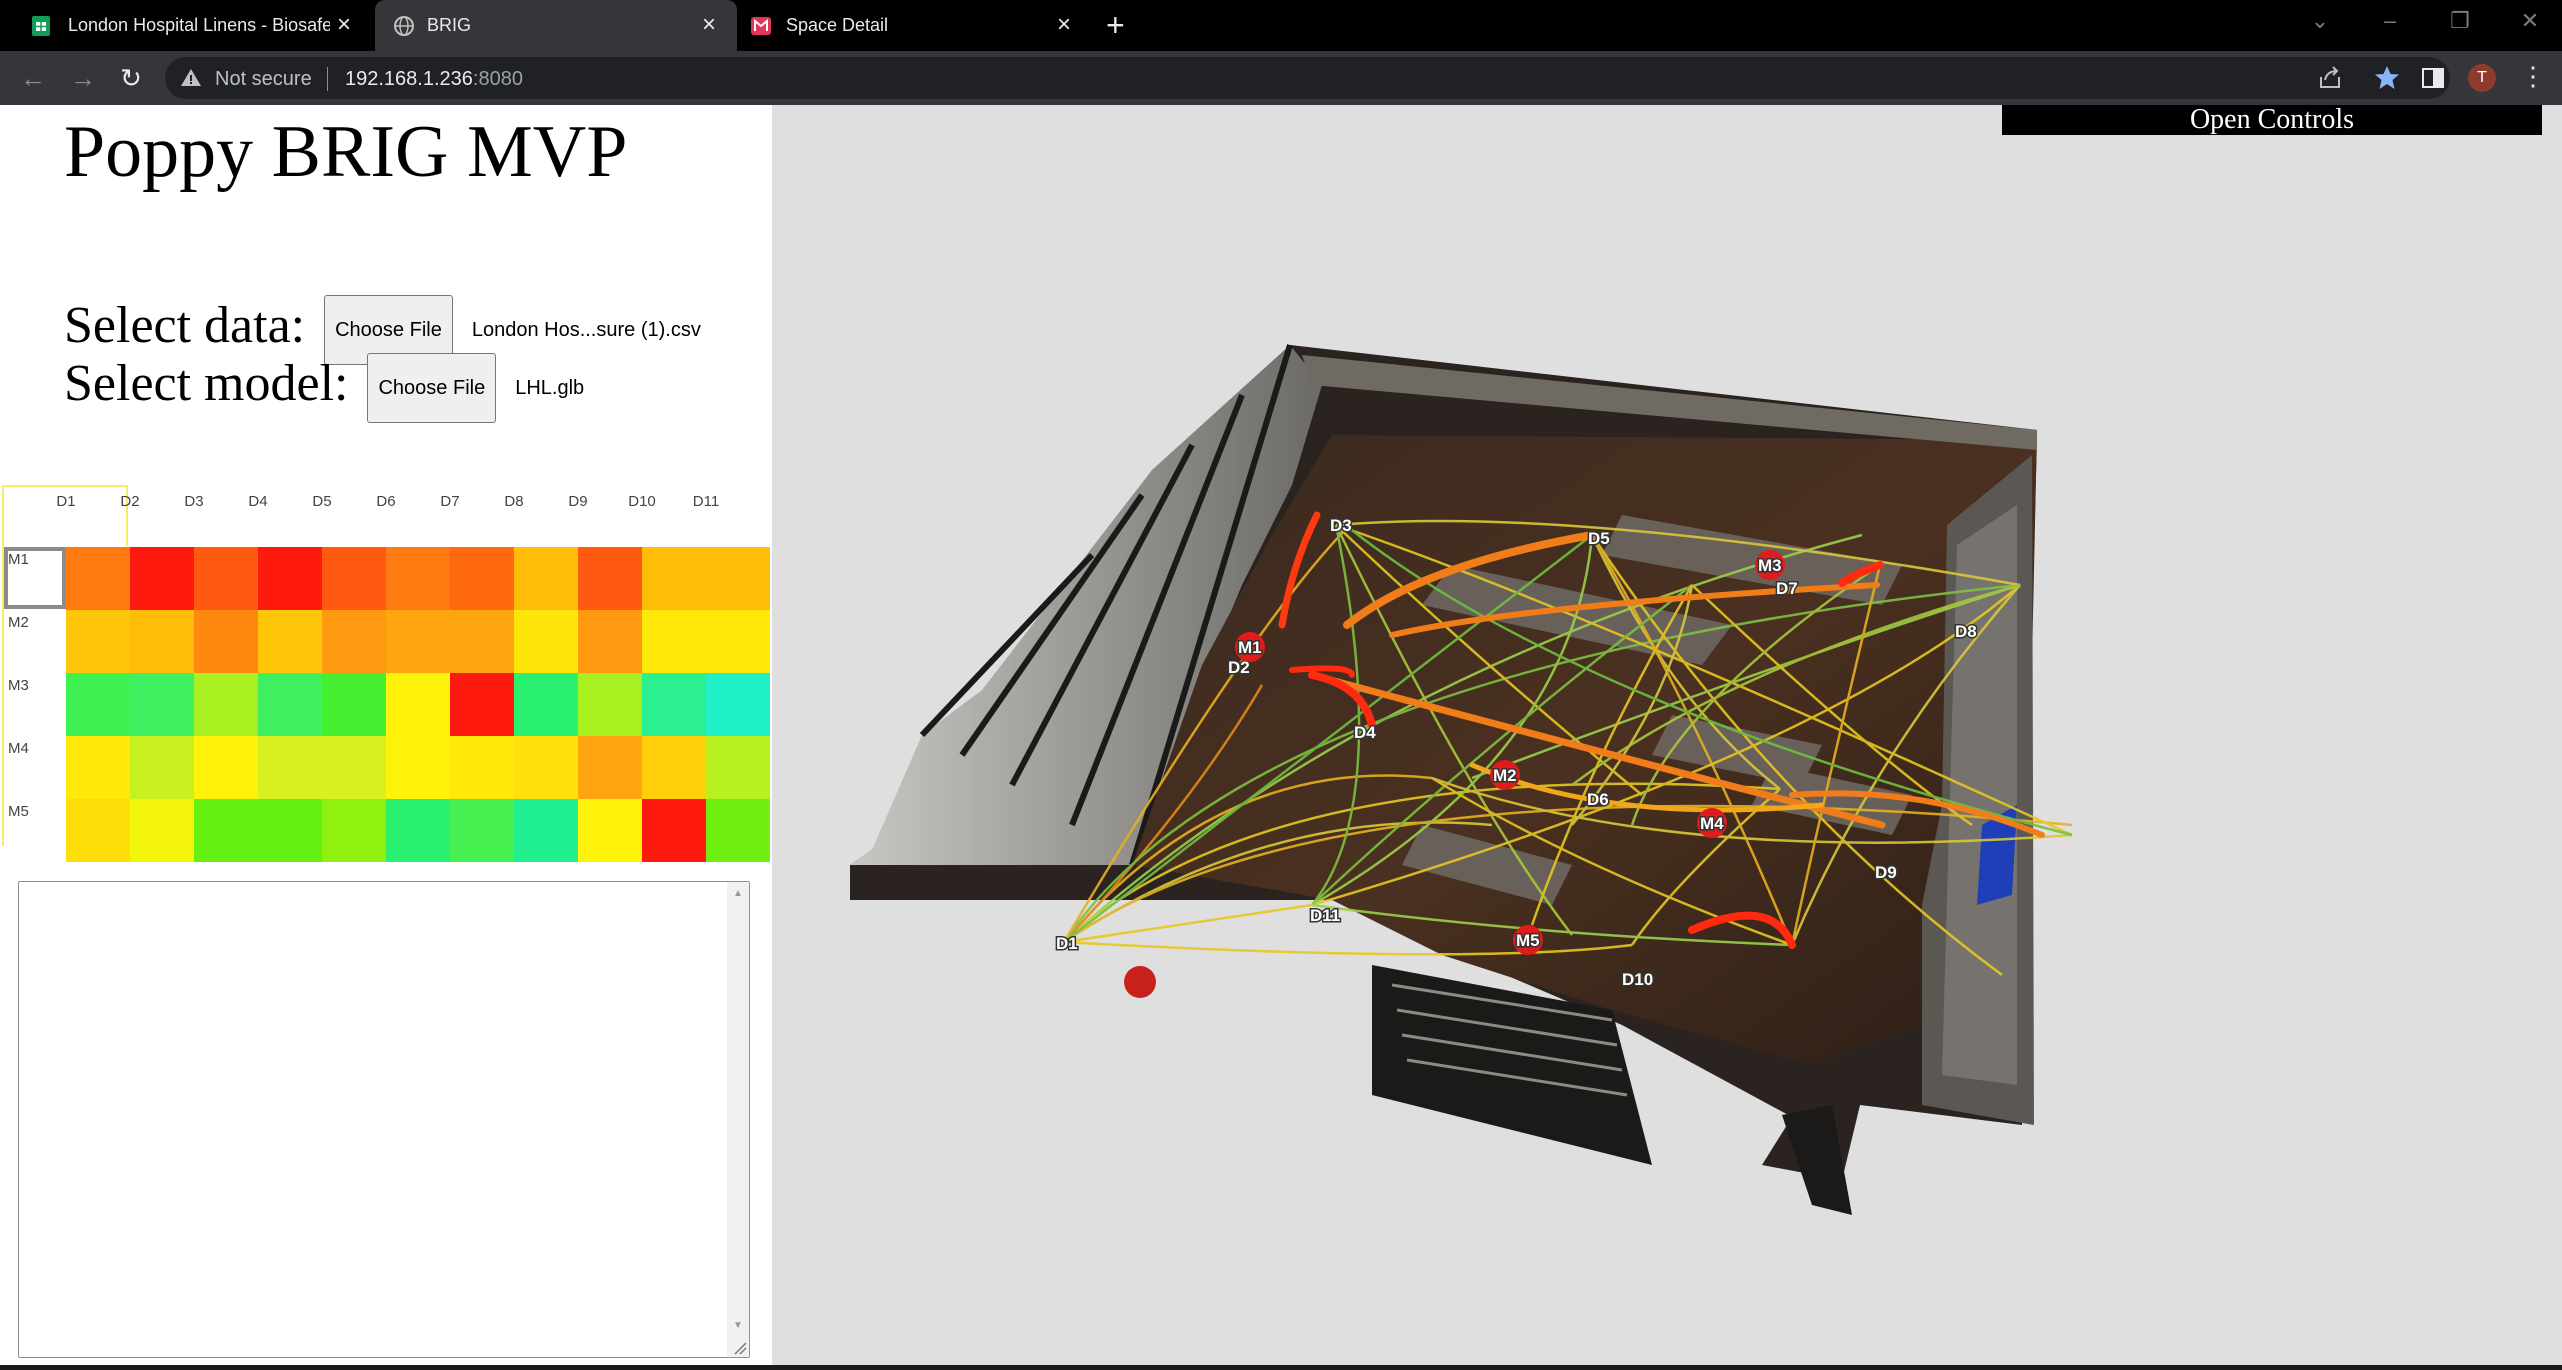 This screenshot has height=1370, width=2562. What do you see at coordinates (1528, 940) in the screenshot?
I see `marker-m5: M5` at bounding box center [1528, 940].